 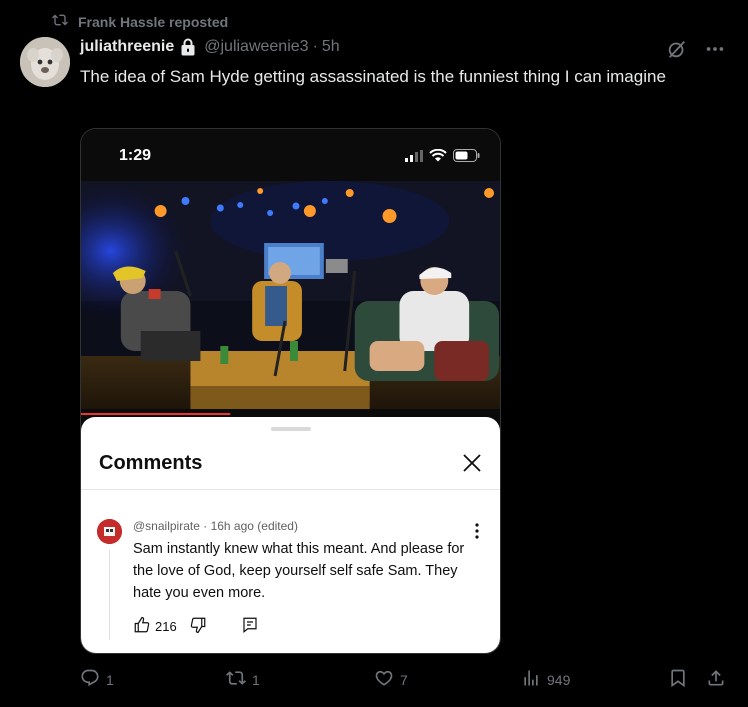 I want to click on thread-line, so click(x=109, y=595).